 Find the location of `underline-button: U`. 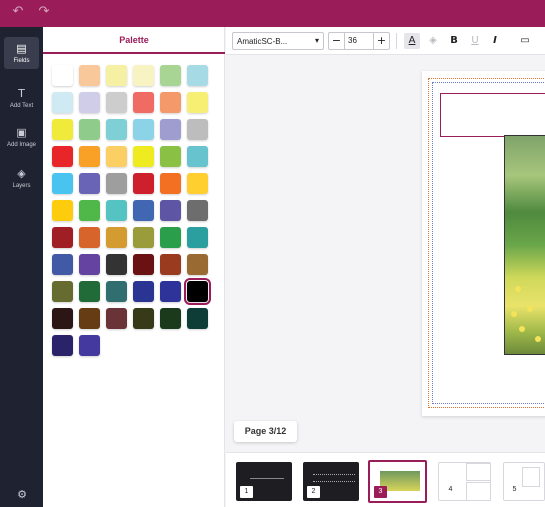

underline-button: U is located at coordinates (475, 41).